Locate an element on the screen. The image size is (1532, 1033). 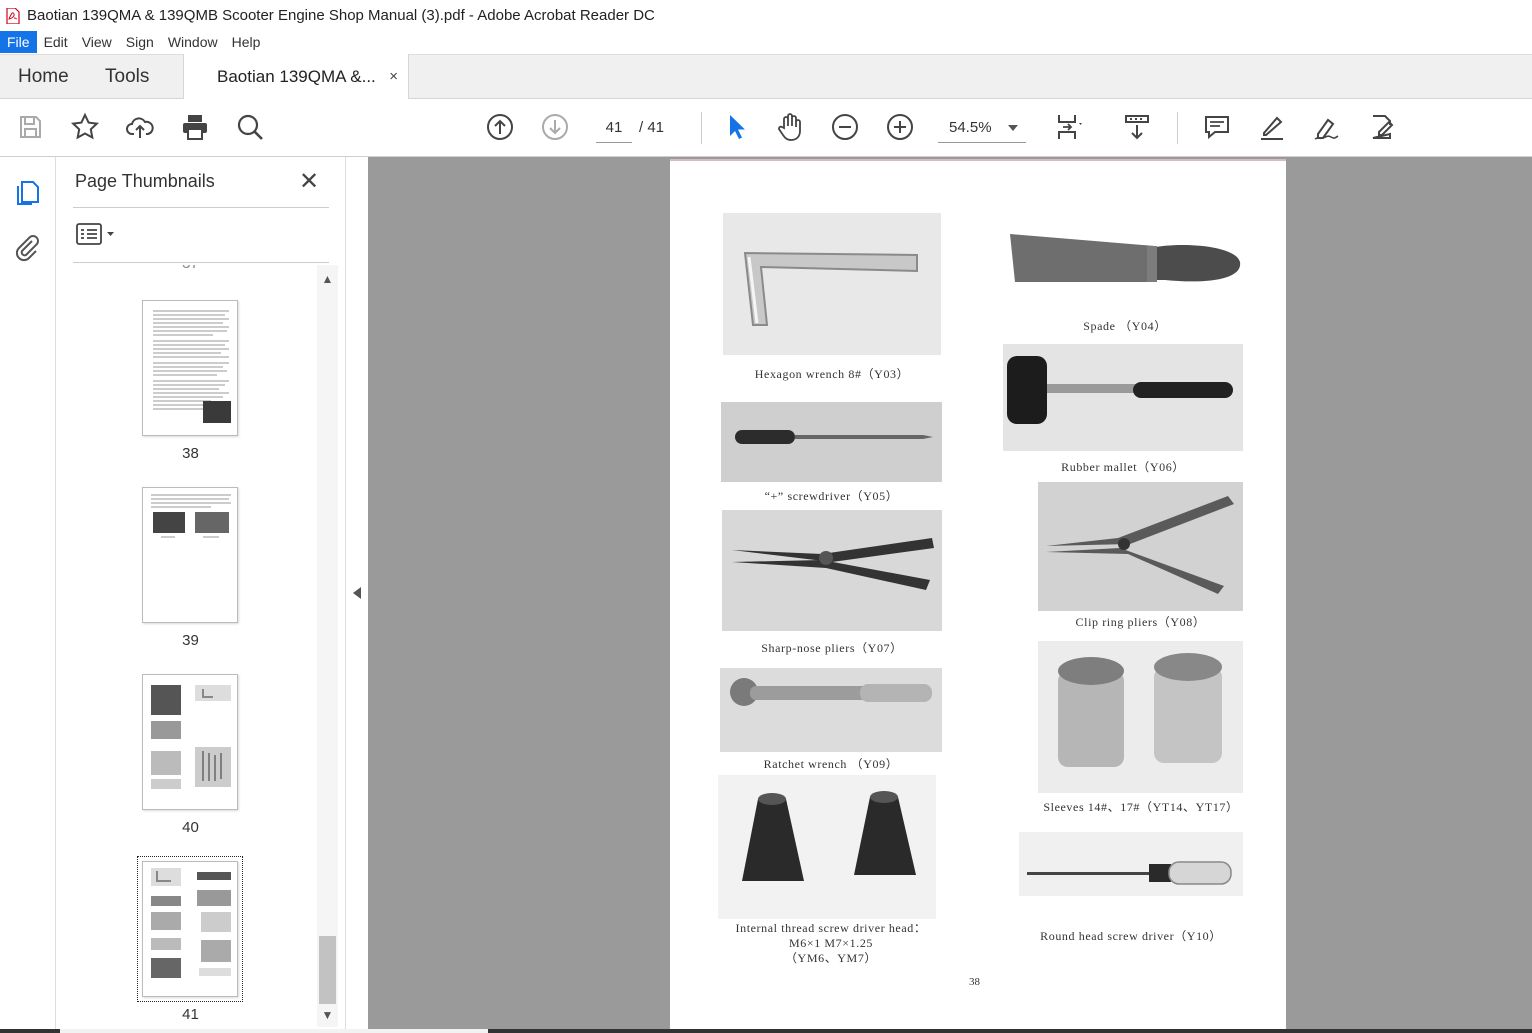
previous-page-icon is located at coordinates (500, 127).